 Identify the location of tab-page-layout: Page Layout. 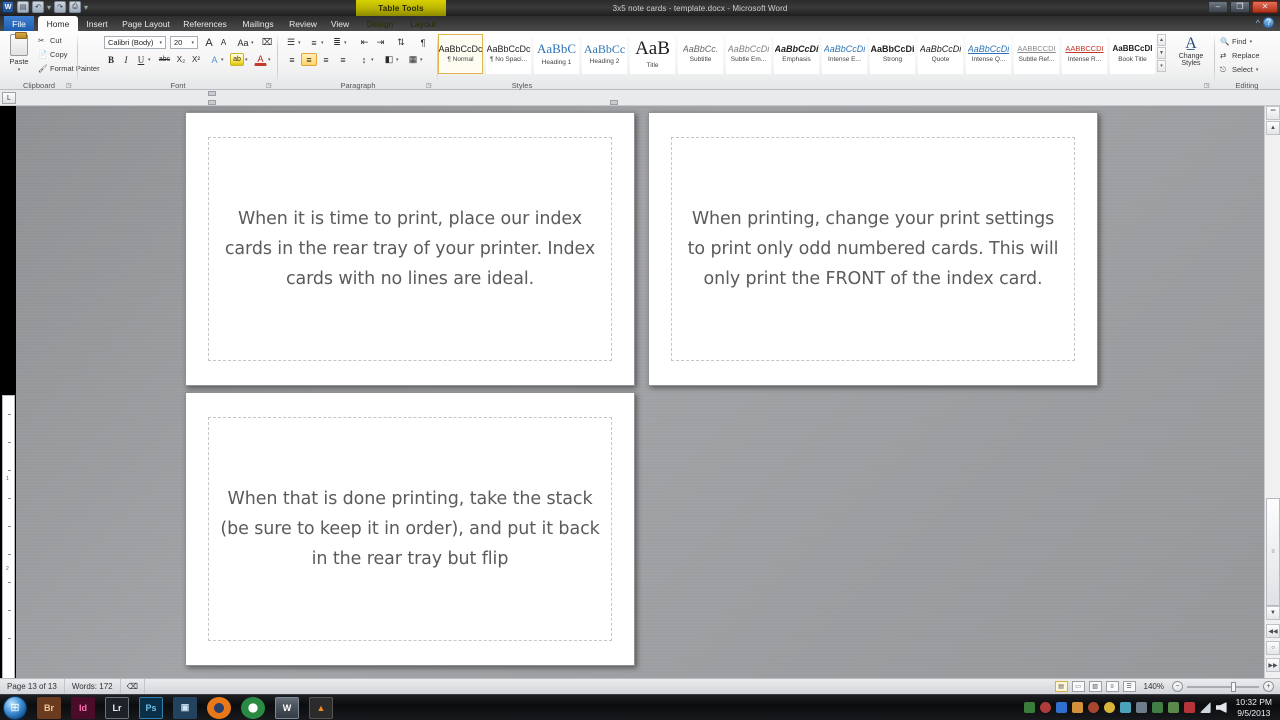
(146, 23).